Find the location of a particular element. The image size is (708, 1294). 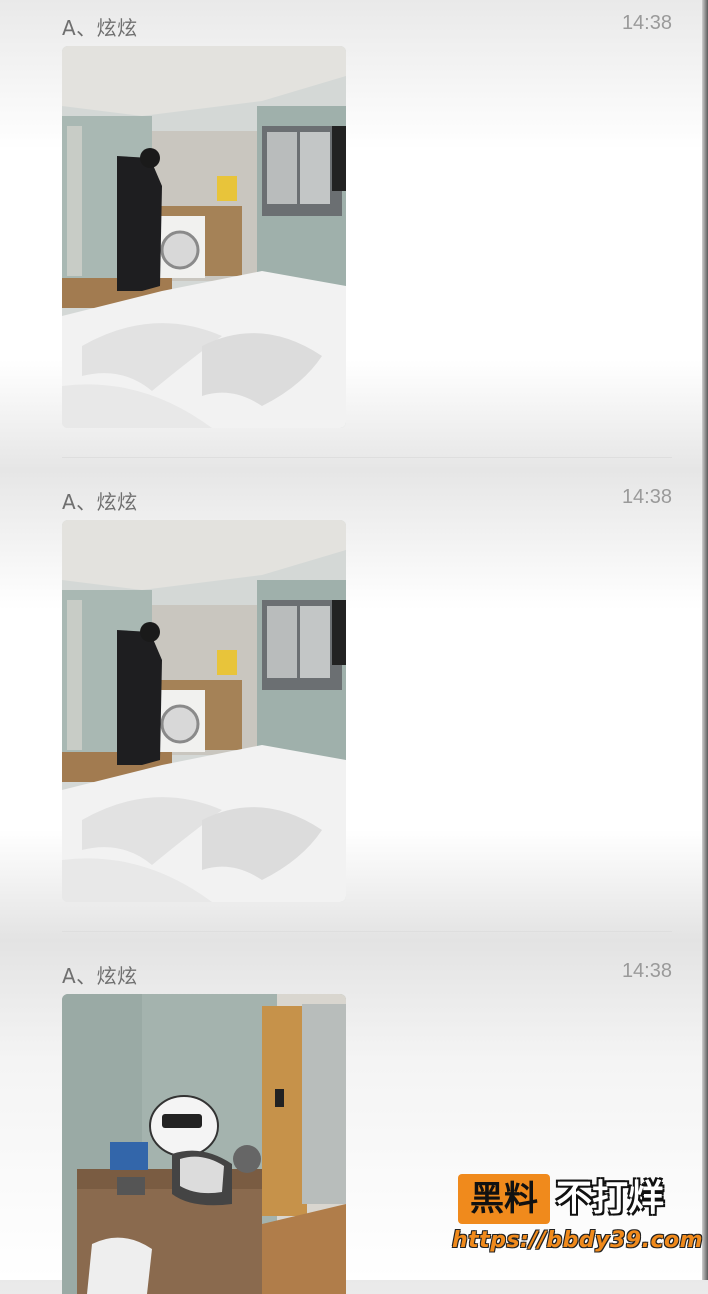

watermark-tagline: 不打烊 is located at coordinates (610, 1198).